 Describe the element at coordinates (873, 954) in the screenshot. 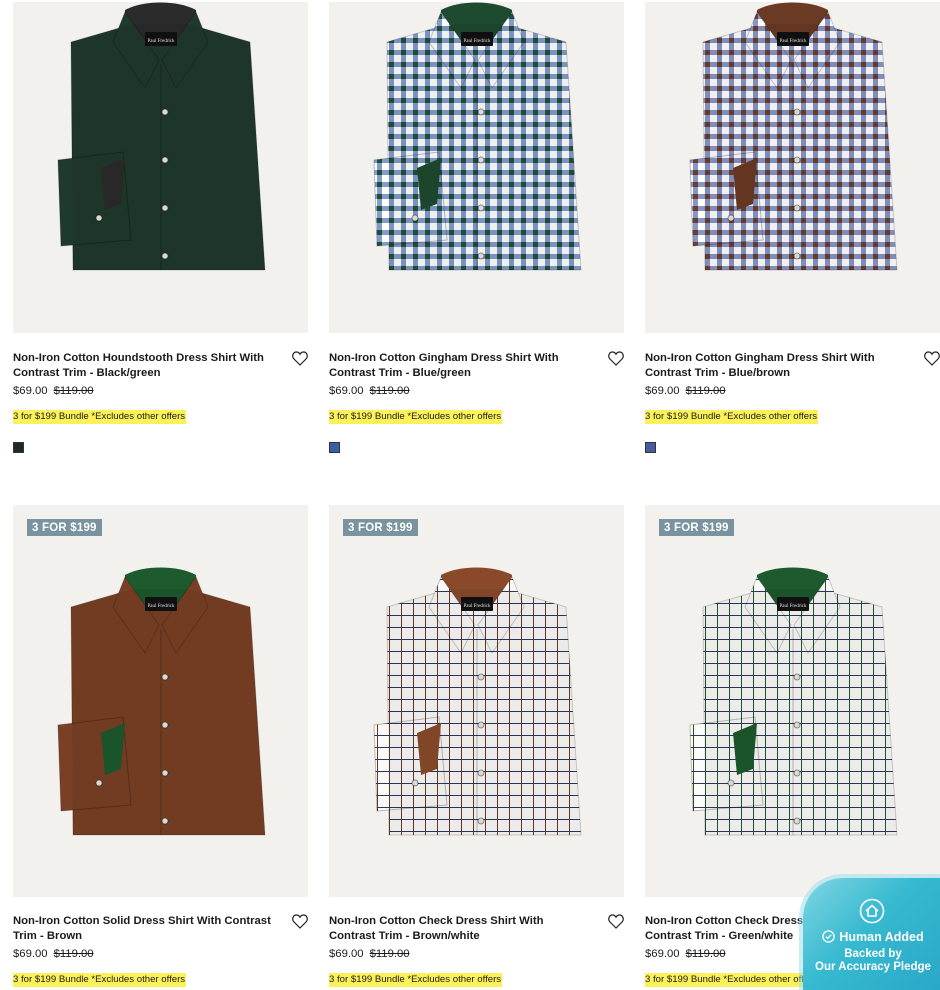

I see `pledge-subtitle: Backed by` at that location.